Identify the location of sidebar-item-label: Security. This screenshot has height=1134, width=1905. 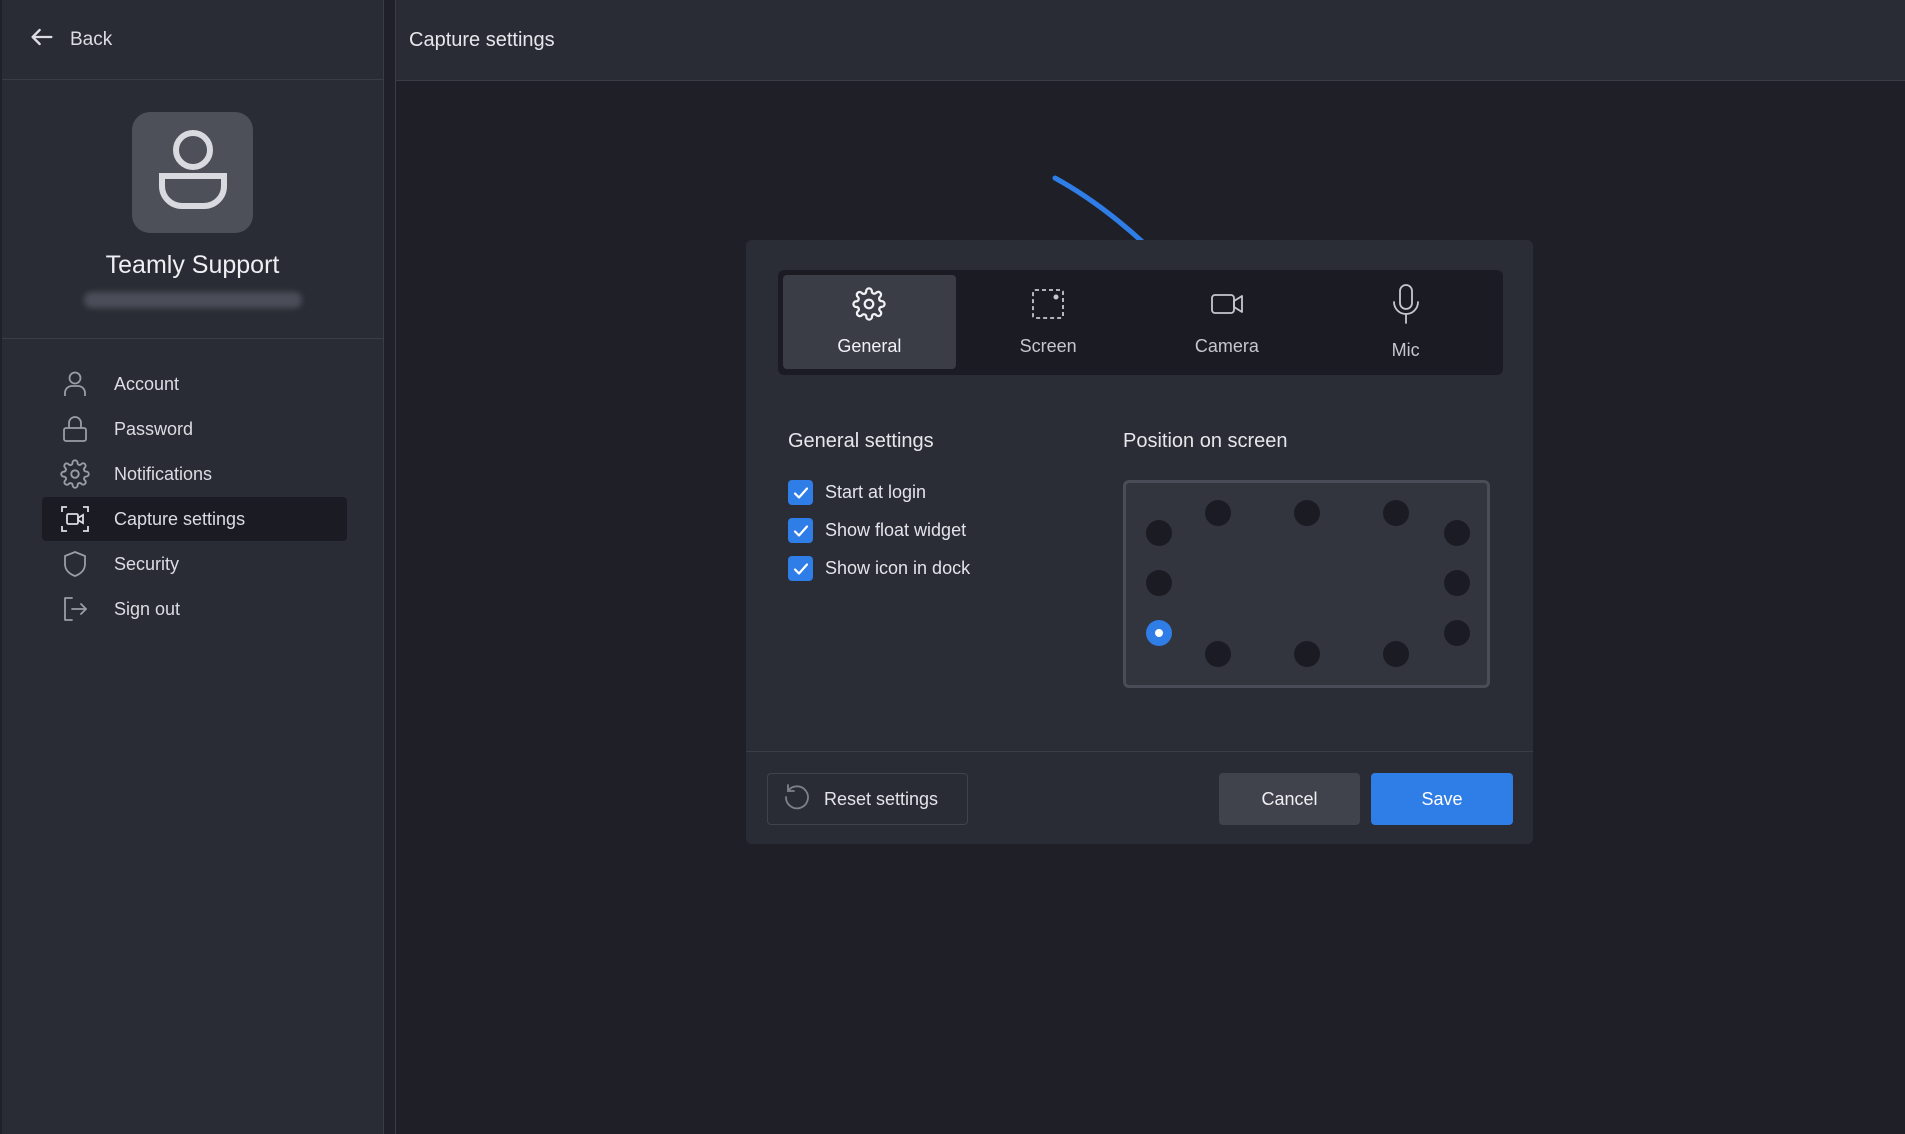
(147, 563).